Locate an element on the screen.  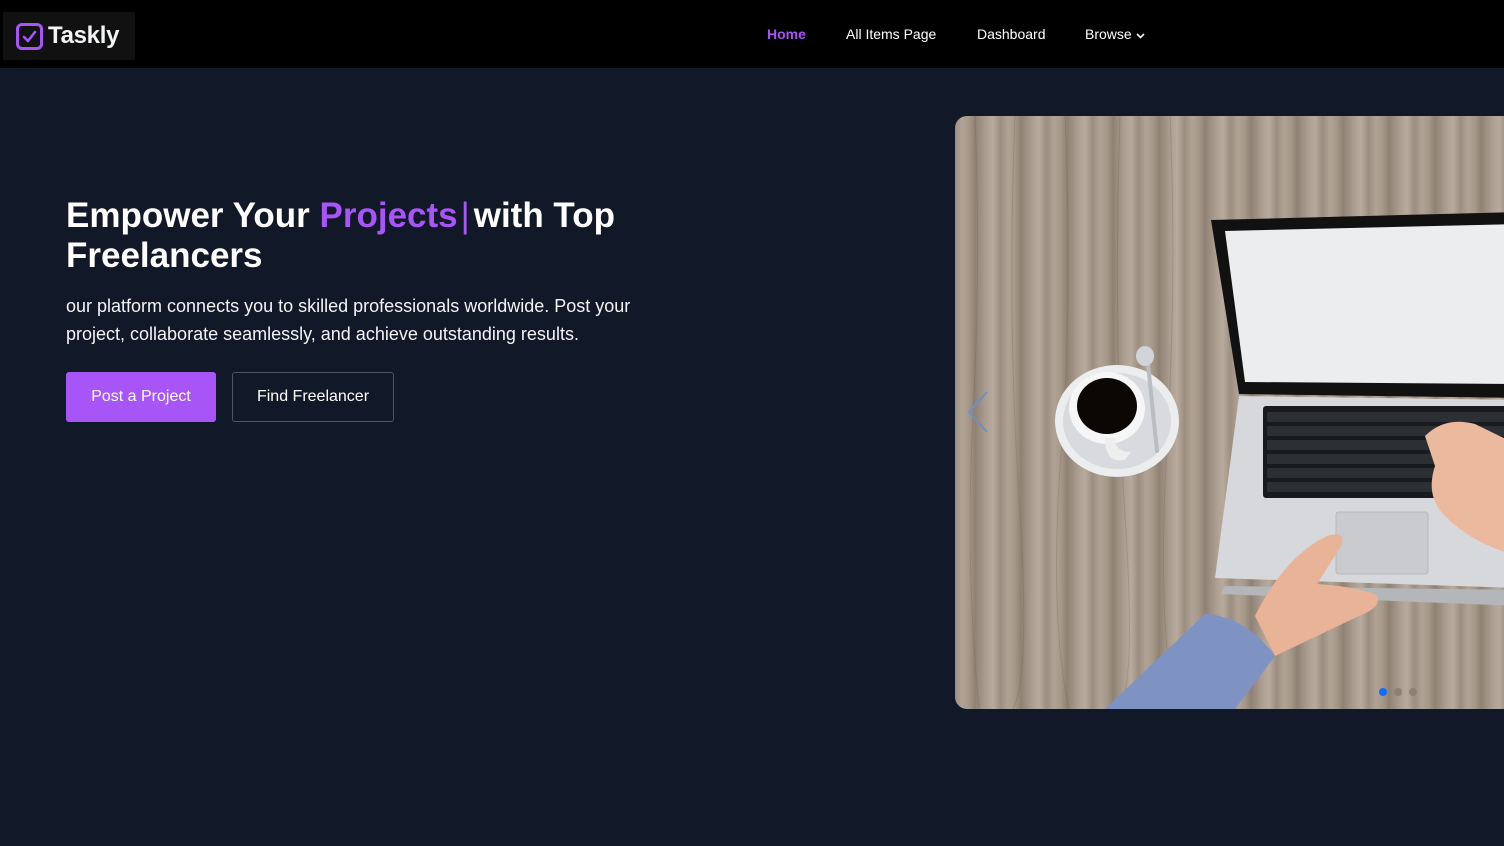
carousel-prev-button is located at coordinates (978, 412).